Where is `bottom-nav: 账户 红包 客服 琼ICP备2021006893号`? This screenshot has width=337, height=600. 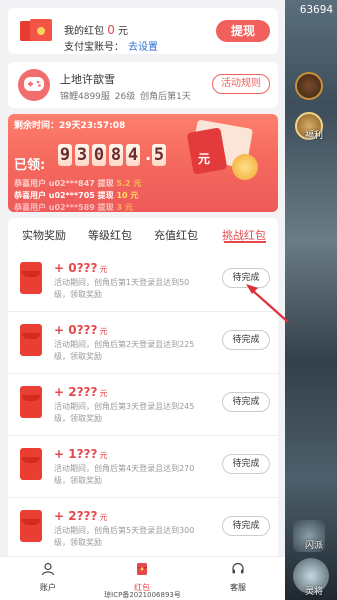 bottom-nav: 账户 红包 客服 琼ICP备2021006893号 is located at coordinates (142, 578).